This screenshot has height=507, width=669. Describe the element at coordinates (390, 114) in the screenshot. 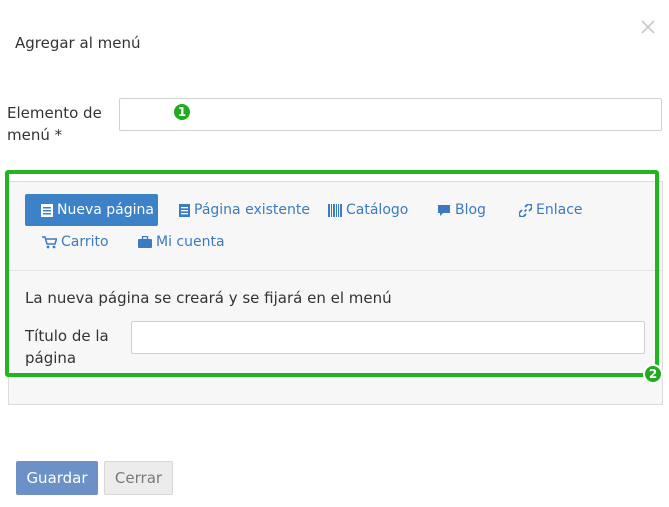

I see `menu-item-input` at that location.